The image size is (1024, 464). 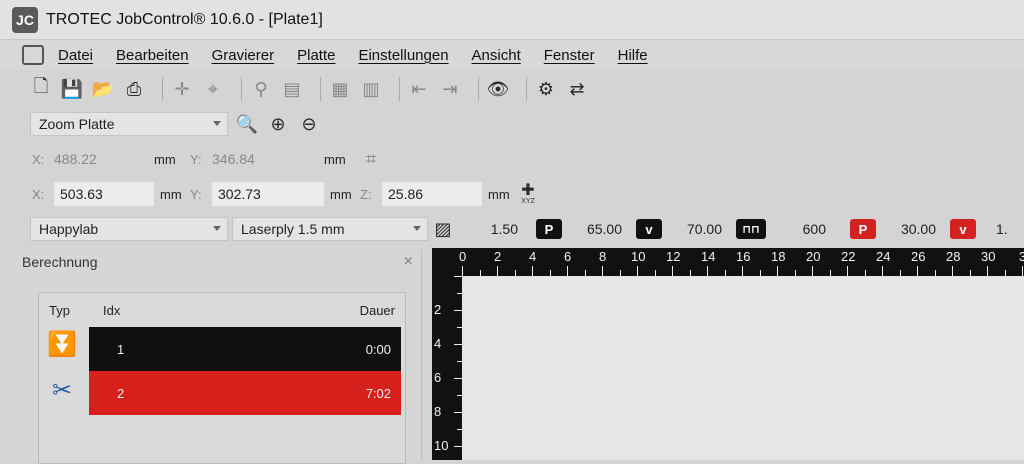 I want to click on toolbar-separator, so click(x=478, y=89).